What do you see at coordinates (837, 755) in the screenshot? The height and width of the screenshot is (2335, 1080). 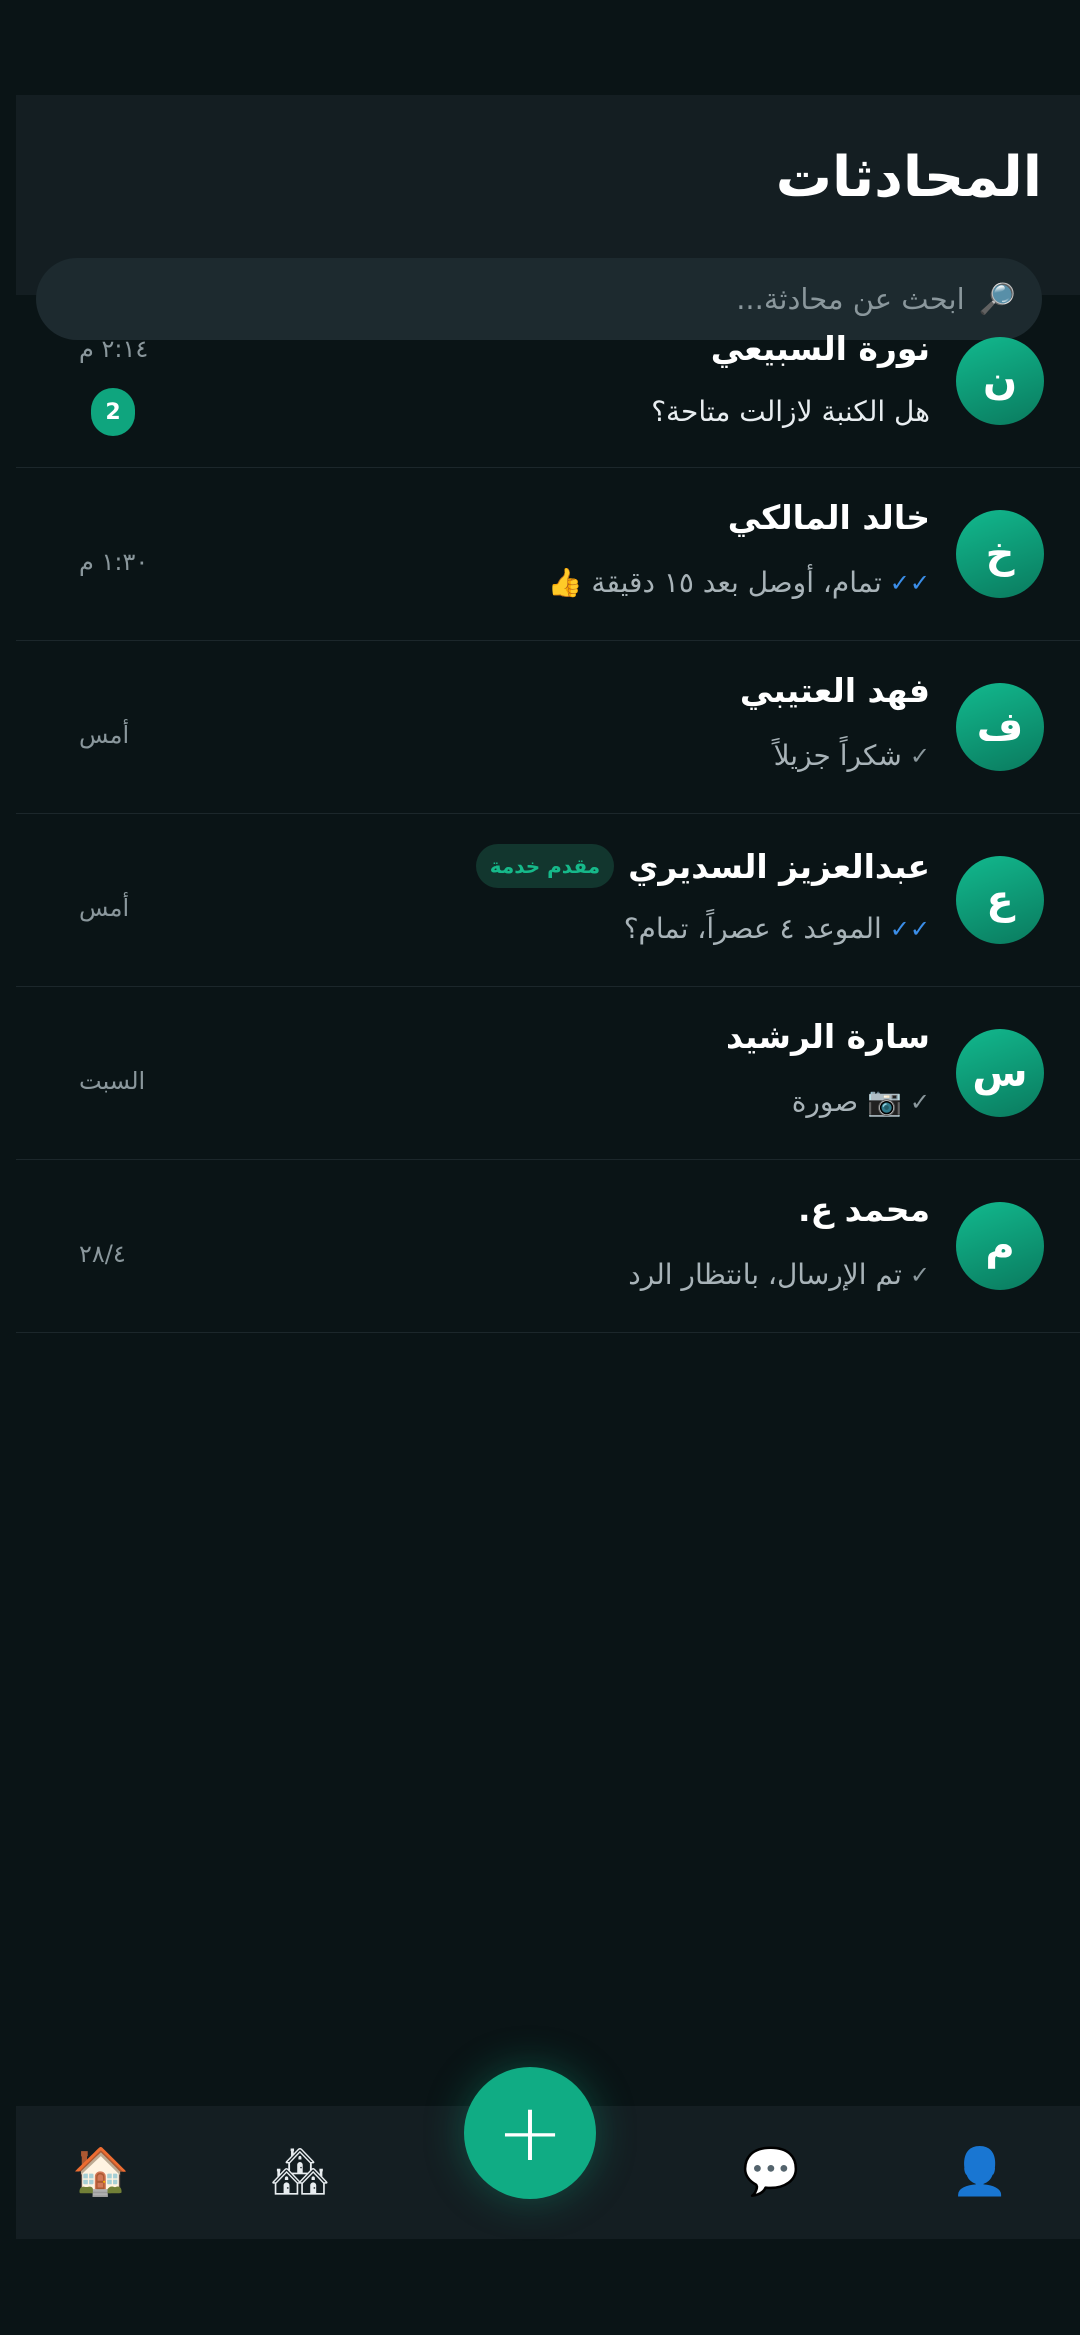 I see `preview-text: شكراً جزيلاً` at bounding box center [837, 755].